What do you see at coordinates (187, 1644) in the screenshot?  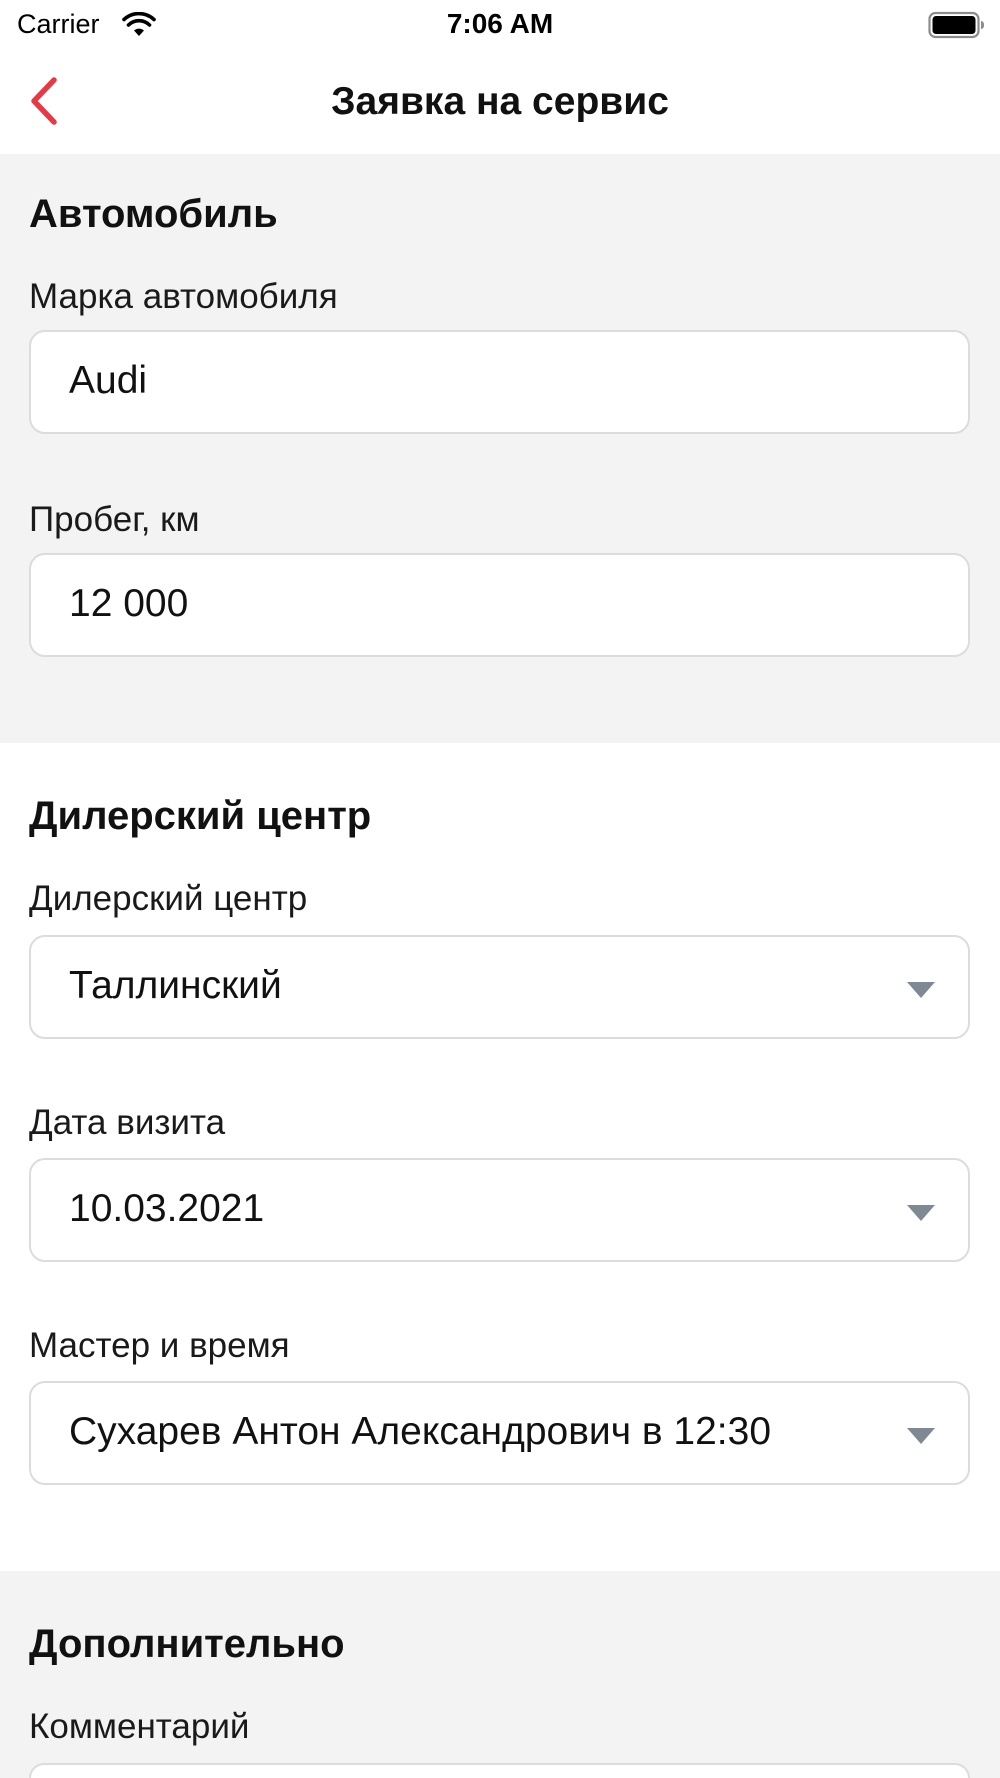 I see `section-title-extra: Дополнительно` at bounding box center [187, 1644].